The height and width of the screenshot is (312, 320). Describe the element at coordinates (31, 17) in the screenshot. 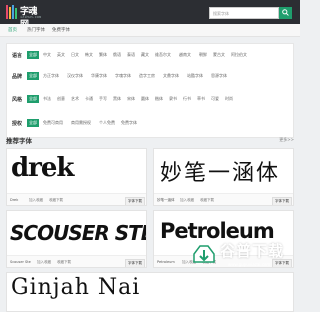

I see `site-domain: izihun.com` at that location.